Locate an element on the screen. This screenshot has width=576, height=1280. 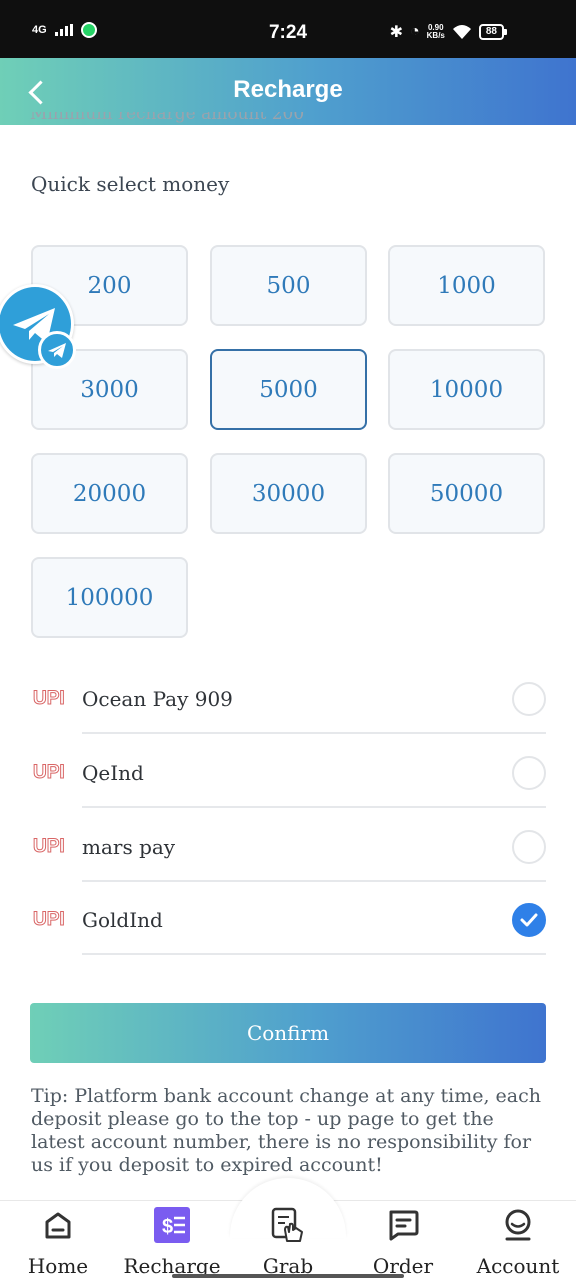
amount-option: 50000 is located at coordinates (466, 493).